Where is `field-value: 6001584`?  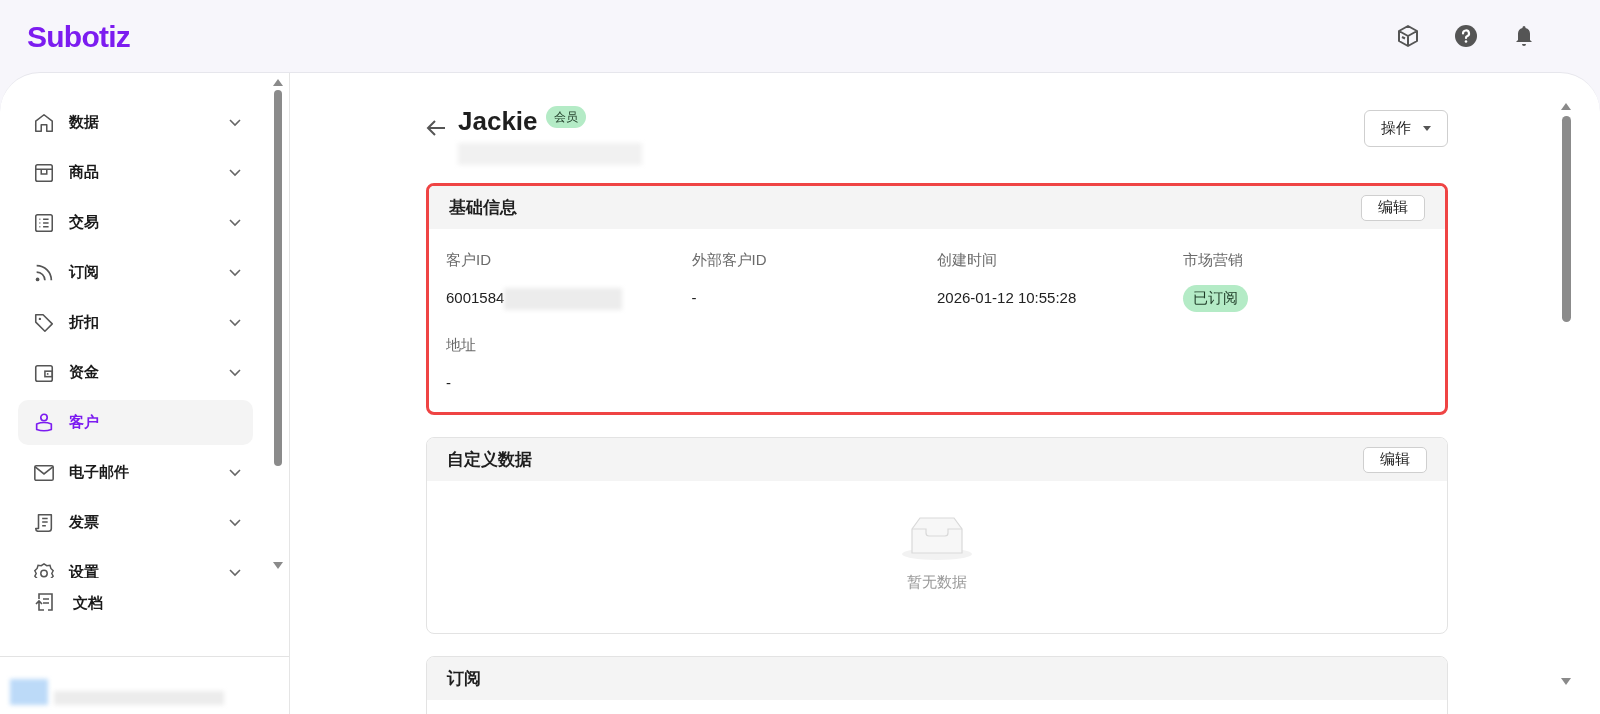 field-value: 6001584 is located at coordinates (475, 298).